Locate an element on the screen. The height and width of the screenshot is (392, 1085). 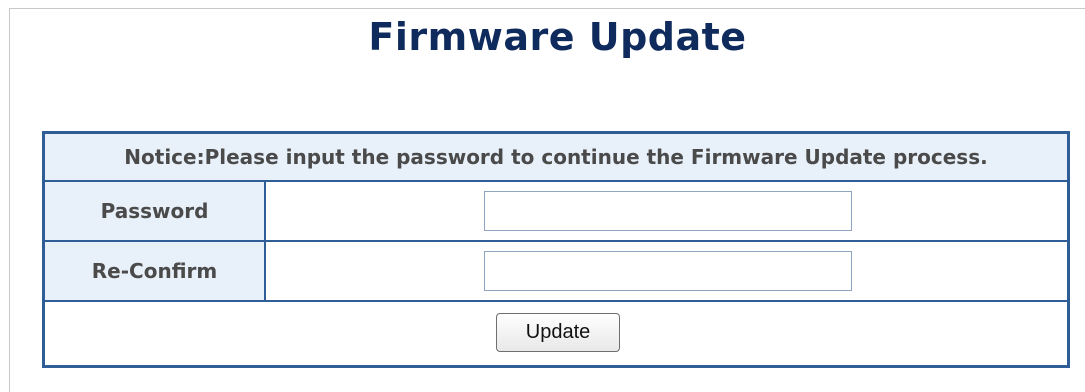
reconfirm-cell is located at coordinates (666, 271).